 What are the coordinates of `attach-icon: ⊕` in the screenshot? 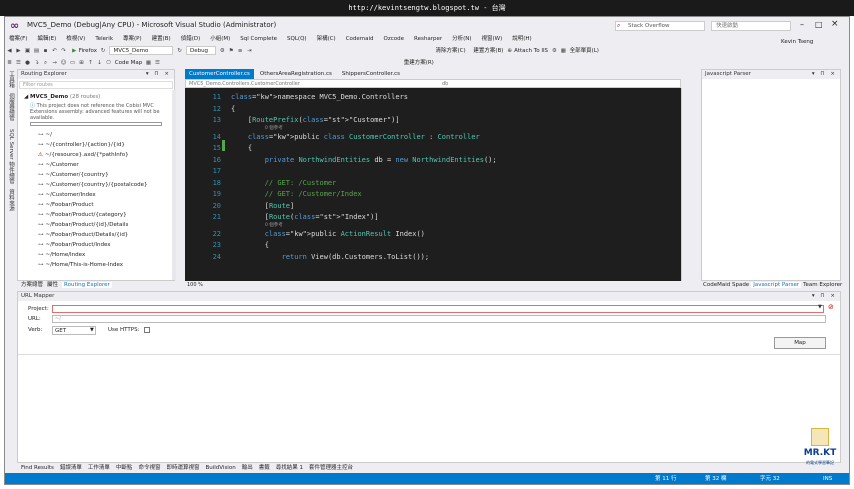 It's located at (509, 51).